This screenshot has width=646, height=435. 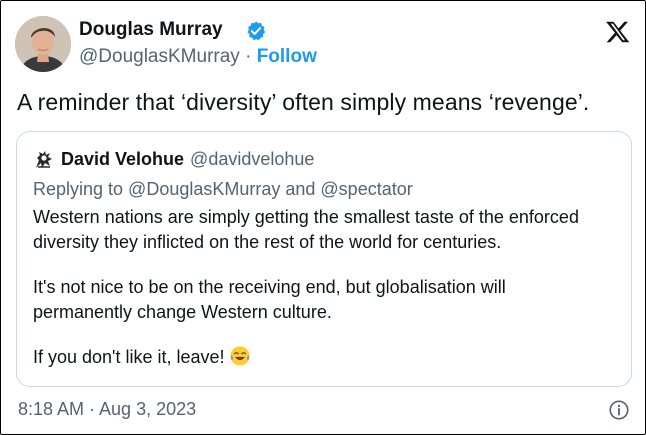 I want to click on info-icon, so click(x=619, y=410).